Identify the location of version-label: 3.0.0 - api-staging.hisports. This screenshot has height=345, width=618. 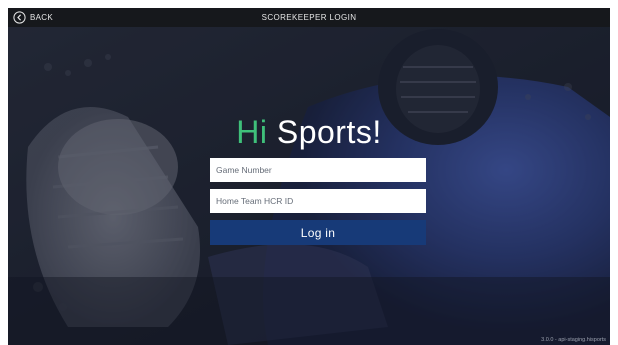
(573, 340).